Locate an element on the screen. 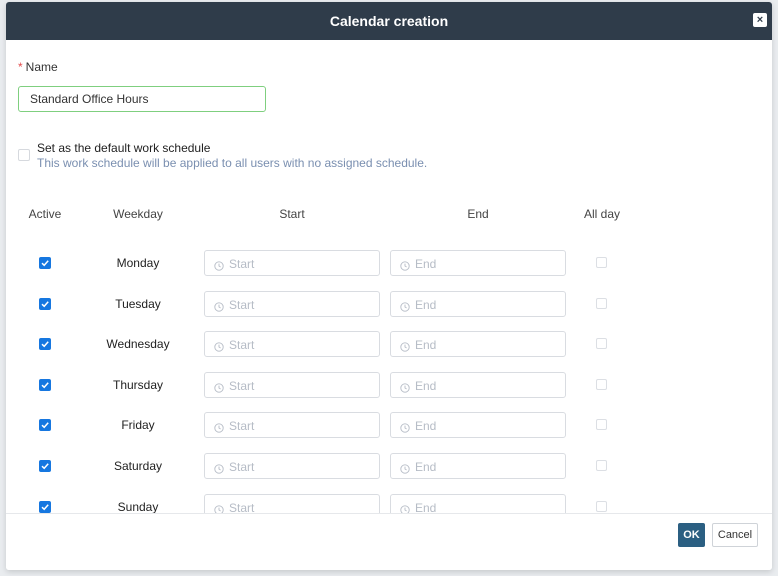 The height and width of the screenshot is (576, 778). weekday-label: Friday is located at coordinates (138, 425).